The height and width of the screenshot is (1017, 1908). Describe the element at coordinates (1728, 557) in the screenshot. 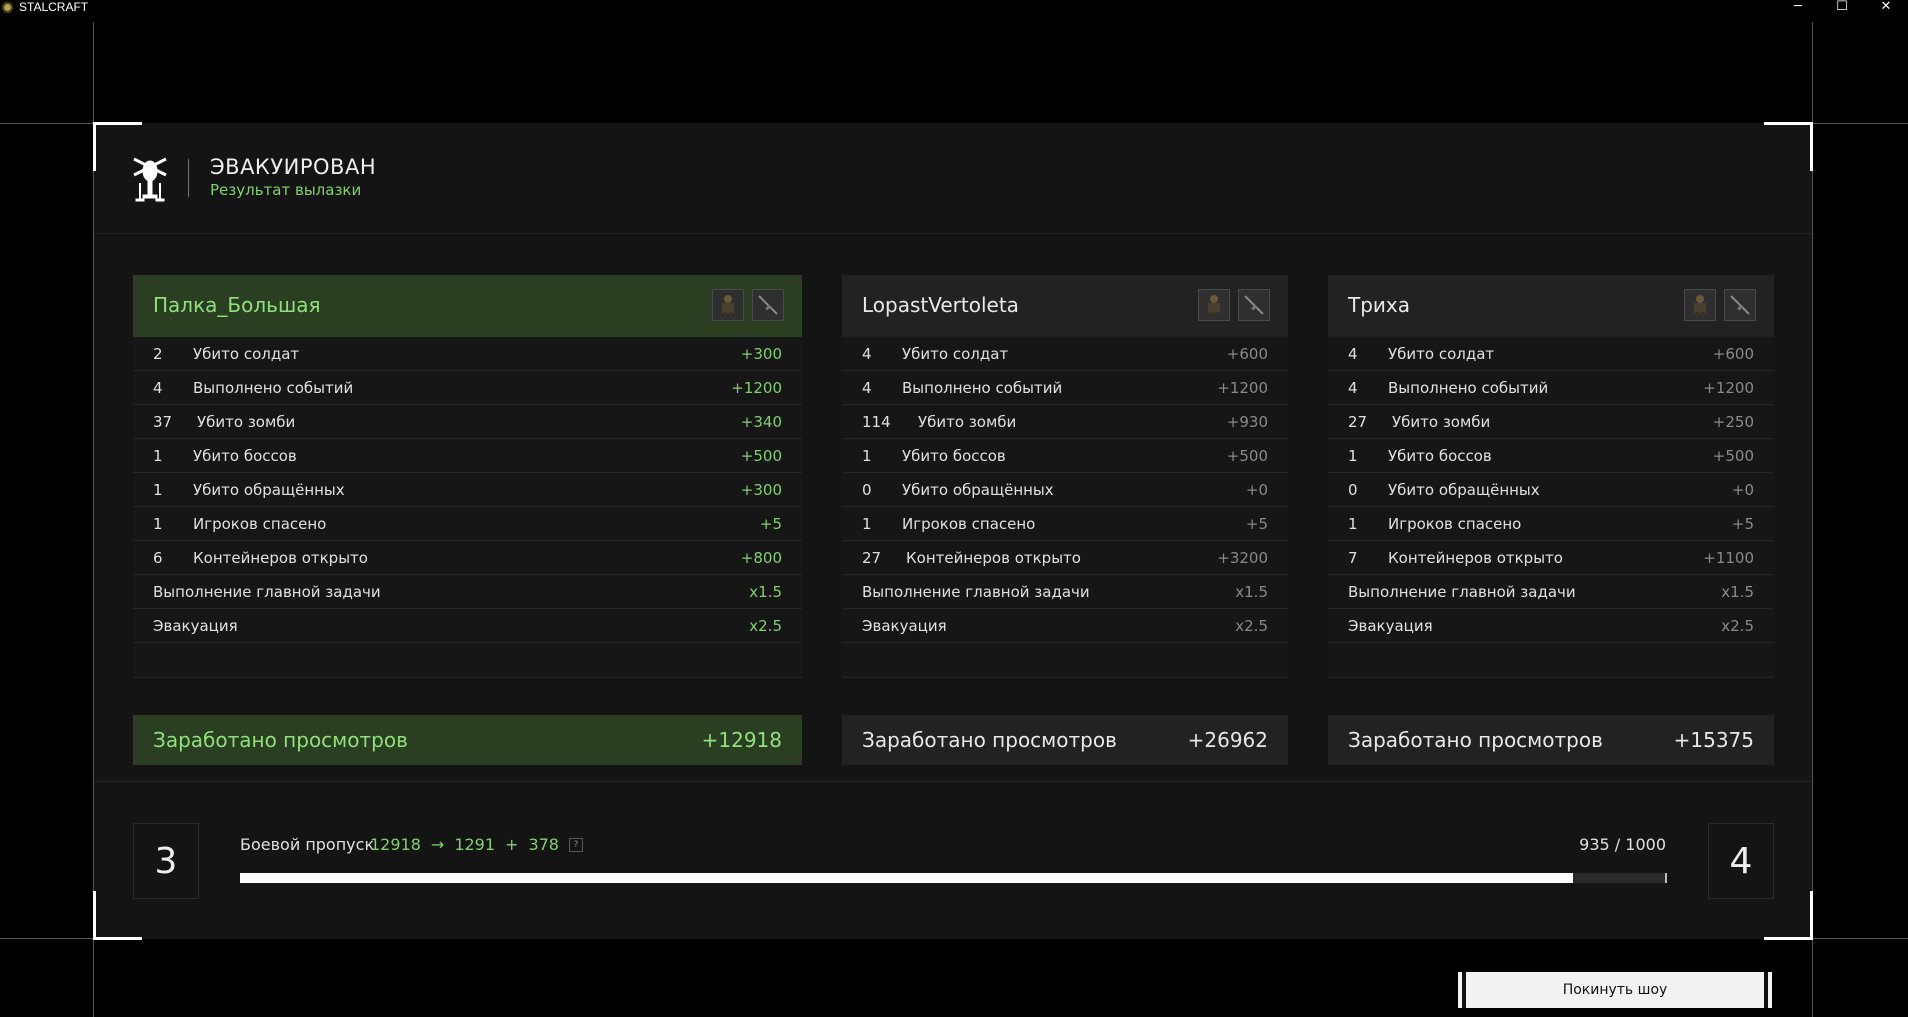

I see `stat-points: +1100` at that location.